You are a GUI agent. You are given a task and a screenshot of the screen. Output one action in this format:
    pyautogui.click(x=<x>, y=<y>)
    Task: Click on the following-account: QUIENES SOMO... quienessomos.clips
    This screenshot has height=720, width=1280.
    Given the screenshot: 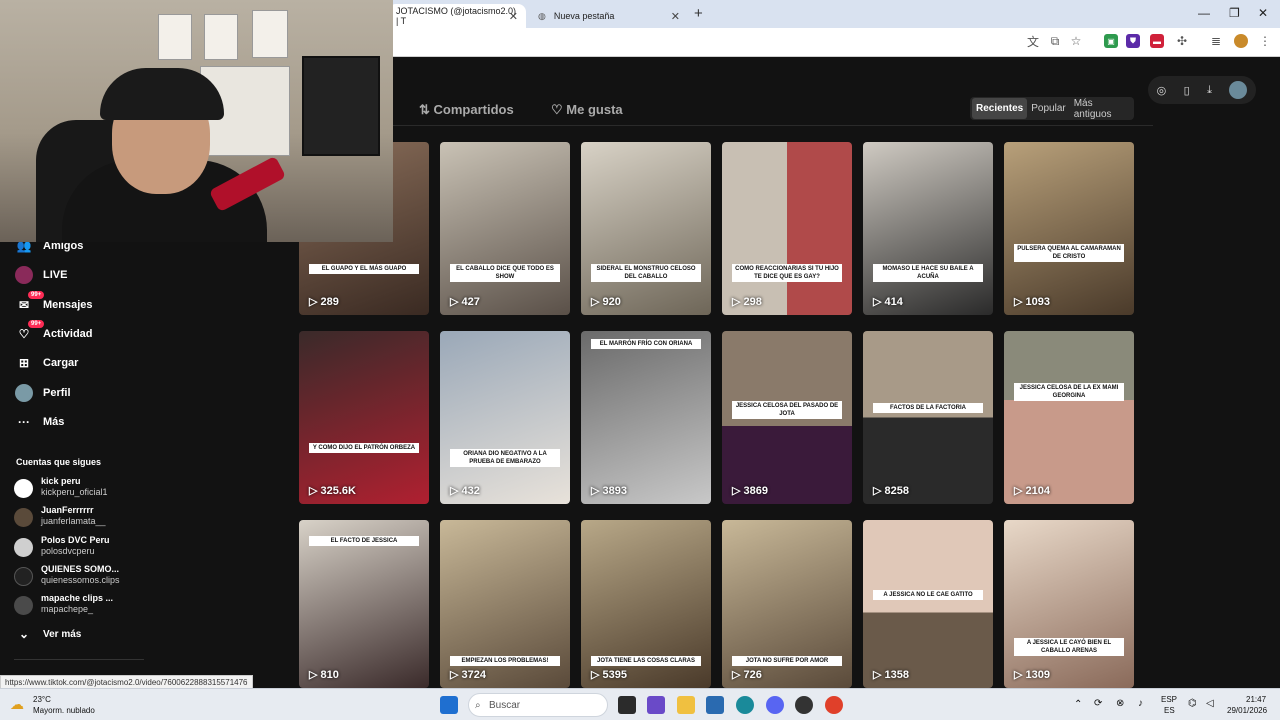 What is the action you would take?
    pyautogui.click(x=104, y=576)
    